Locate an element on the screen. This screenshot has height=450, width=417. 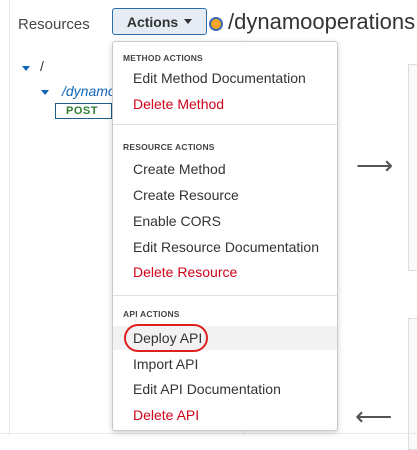
menu-item-delete-method: Delete Method is located at coordinates (225, 104).